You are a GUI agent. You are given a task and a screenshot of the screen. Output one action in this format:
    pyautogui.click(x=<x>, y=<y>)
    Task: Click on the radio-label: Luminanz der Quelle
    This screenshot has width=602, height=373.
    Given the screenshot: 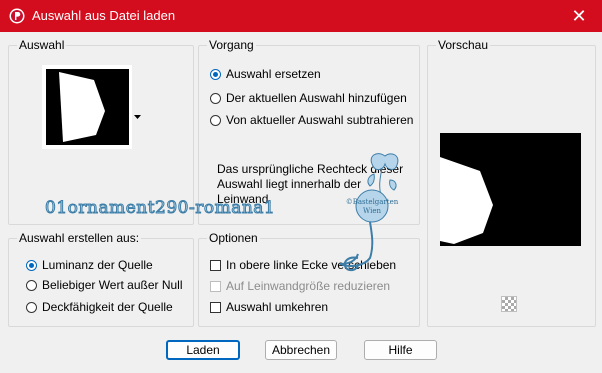 What is the action you would take?
    pyautogui.click(x=97, y=265)
    